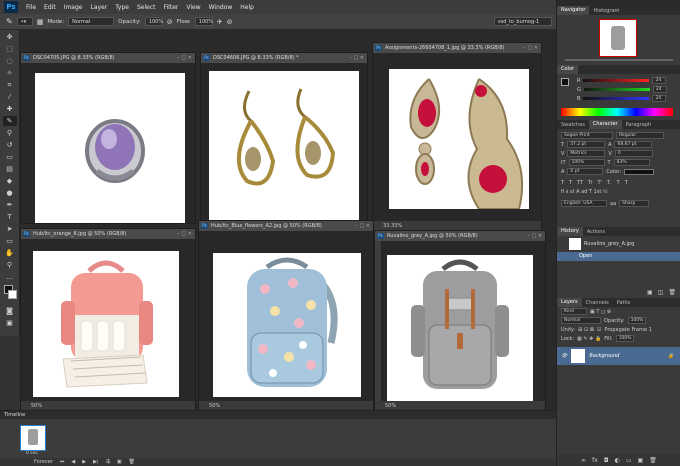  Describe the element at coordinates (10, 311) in the screenshot. I see `quick-mask-icon: ◙` at that location.